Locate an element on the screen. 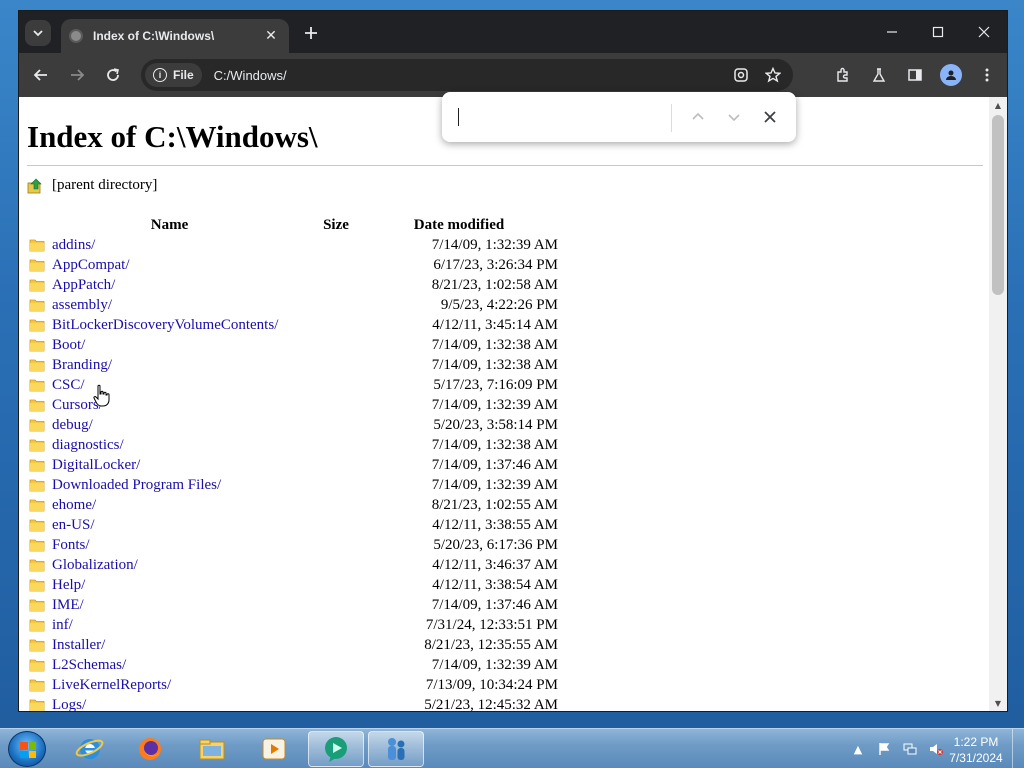 This screenshot has height=768, width=1024. network-icon is located at coordinates (910, 749).